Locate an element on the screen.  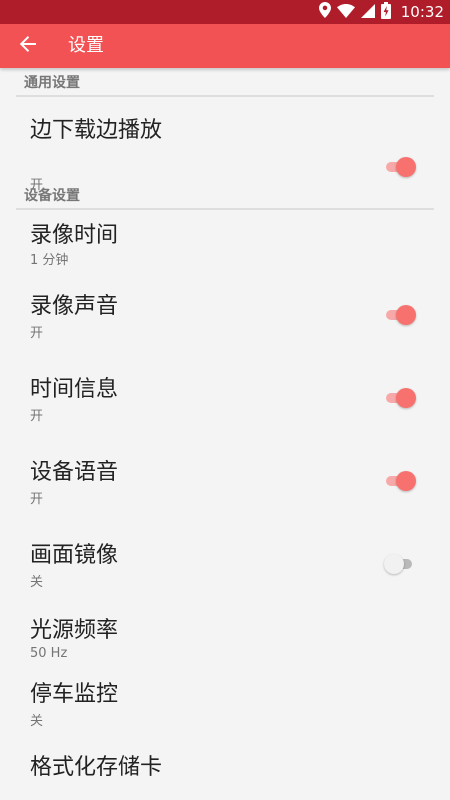
wifi-icon is located at coordinates (345, 12).